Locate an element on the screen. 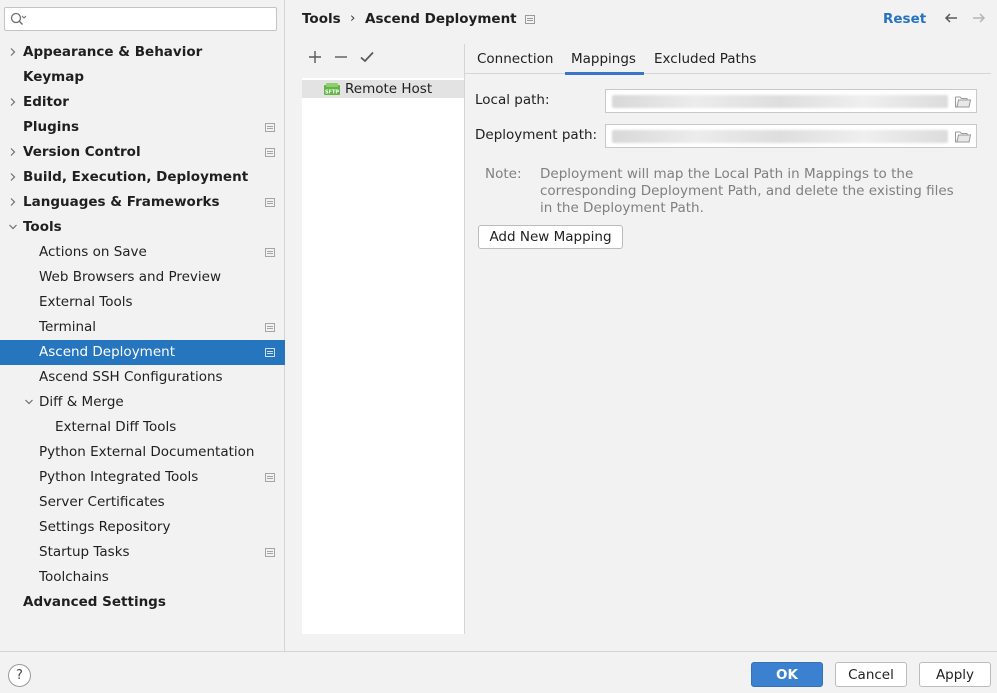 The image size is (997, 693). deployment-path-label: Deployment path: is located at coordinates (536, 135).